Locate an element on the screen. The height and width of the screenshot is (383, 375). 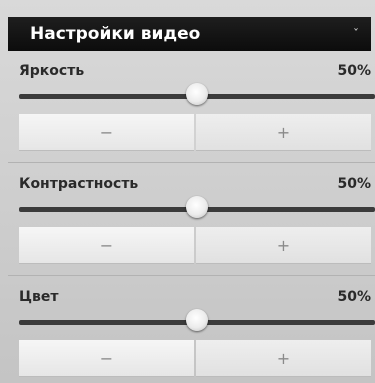
brightness-decrease-button: − is located at coordinates (106, 132).